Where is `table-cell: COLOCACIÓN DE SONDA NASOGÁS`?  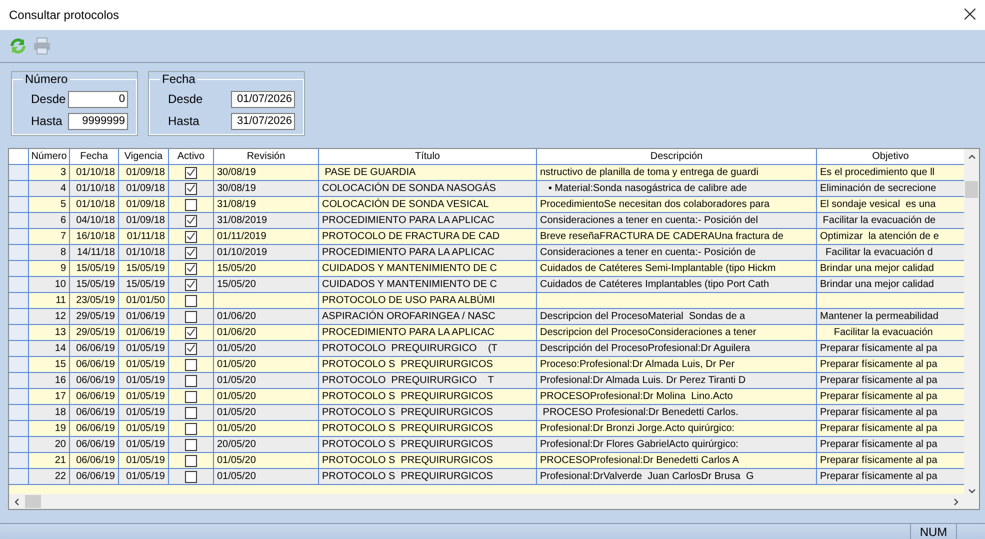
table-cell: COLOCACIÓN DE SONDA NASOGÁS is located at coordinates (428, 189).